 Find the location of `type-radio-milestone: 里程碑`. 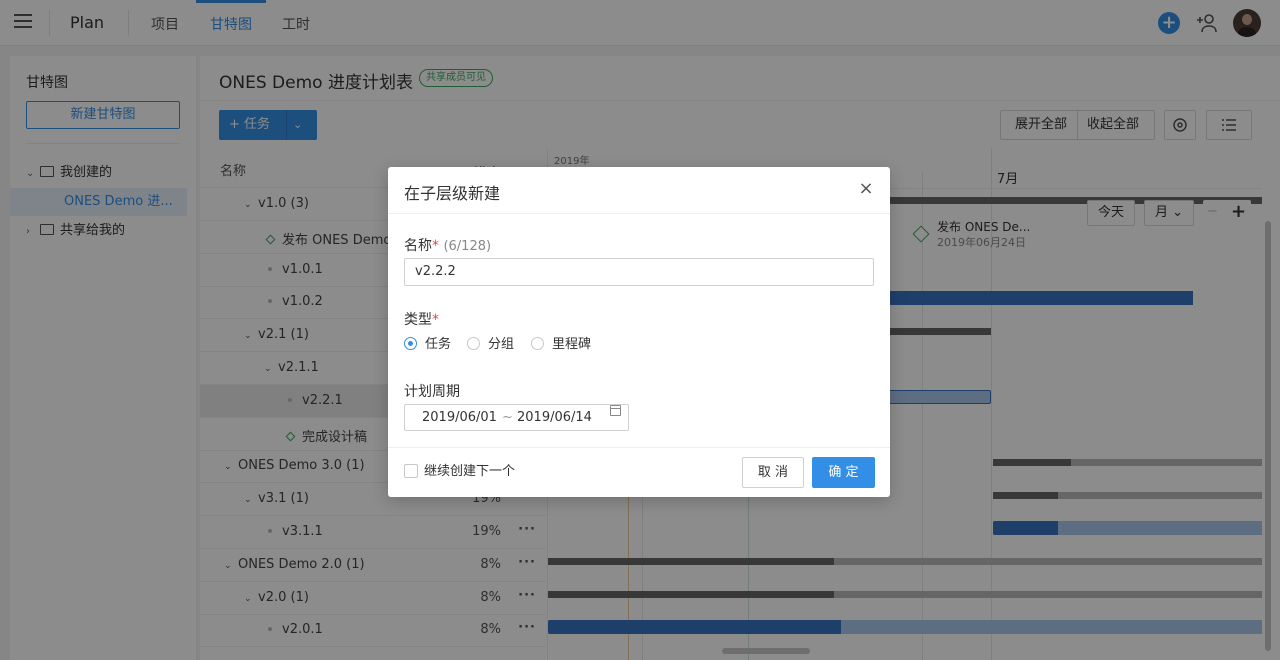

type-radio-milestone: 里程碑 is located at coordinates (561, 345).